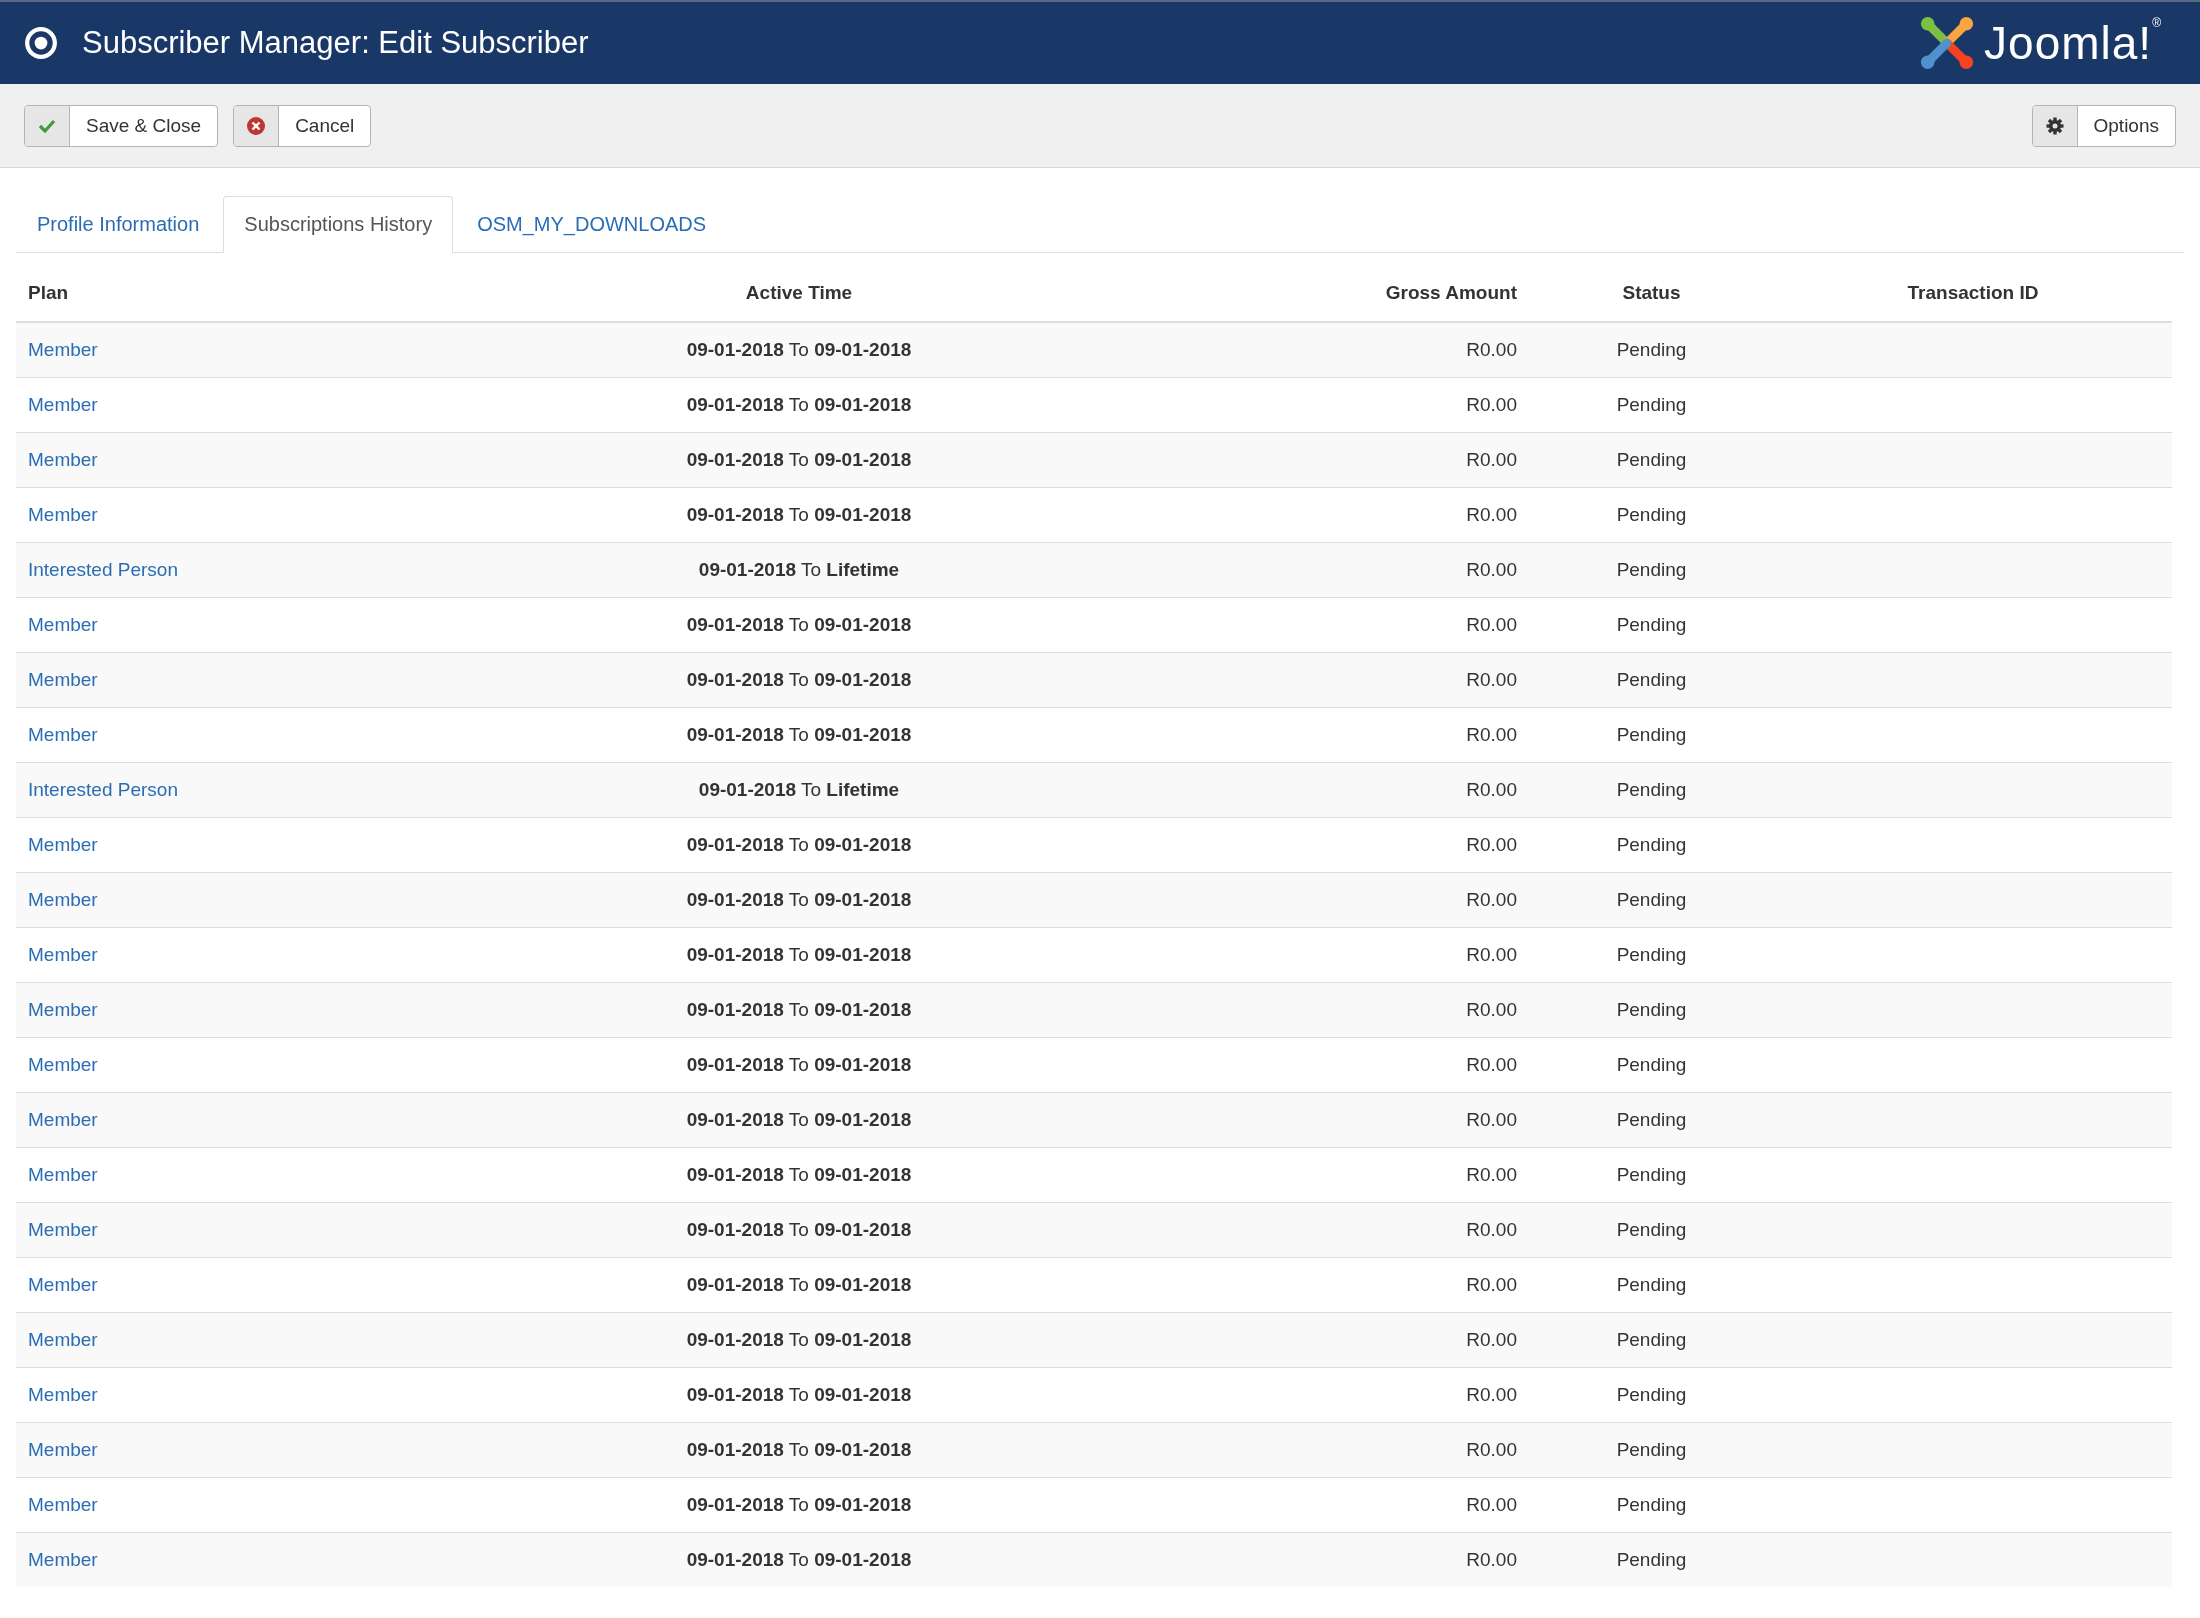 The height and width of the screenshot is (1618, 2200). What do you see at coordinates (2054, 125) in the screenshot?
I see `settings-icon` at bounding box center [2054, 125].